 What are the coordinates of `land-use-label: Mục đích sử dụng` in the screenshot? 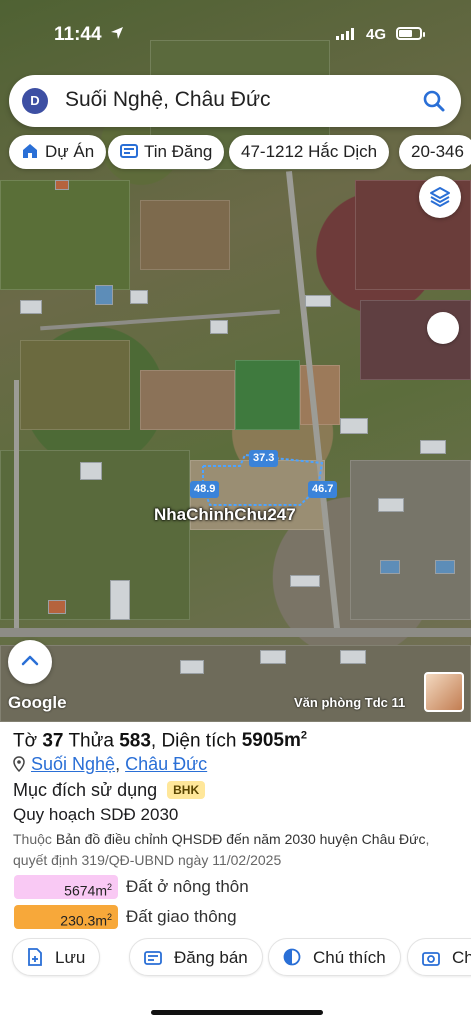 It's located at (85, 790).